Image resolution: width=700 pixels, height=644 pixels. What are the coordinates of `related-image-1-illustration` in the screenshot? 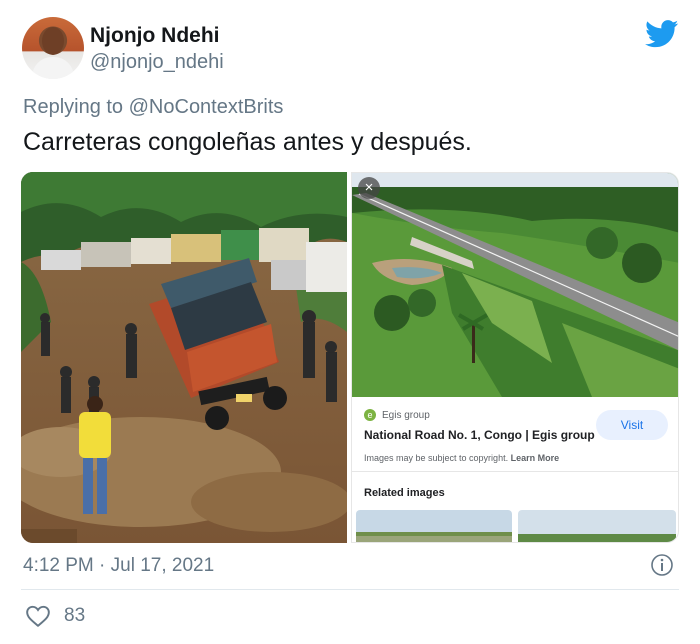 It's located at (434, 526).